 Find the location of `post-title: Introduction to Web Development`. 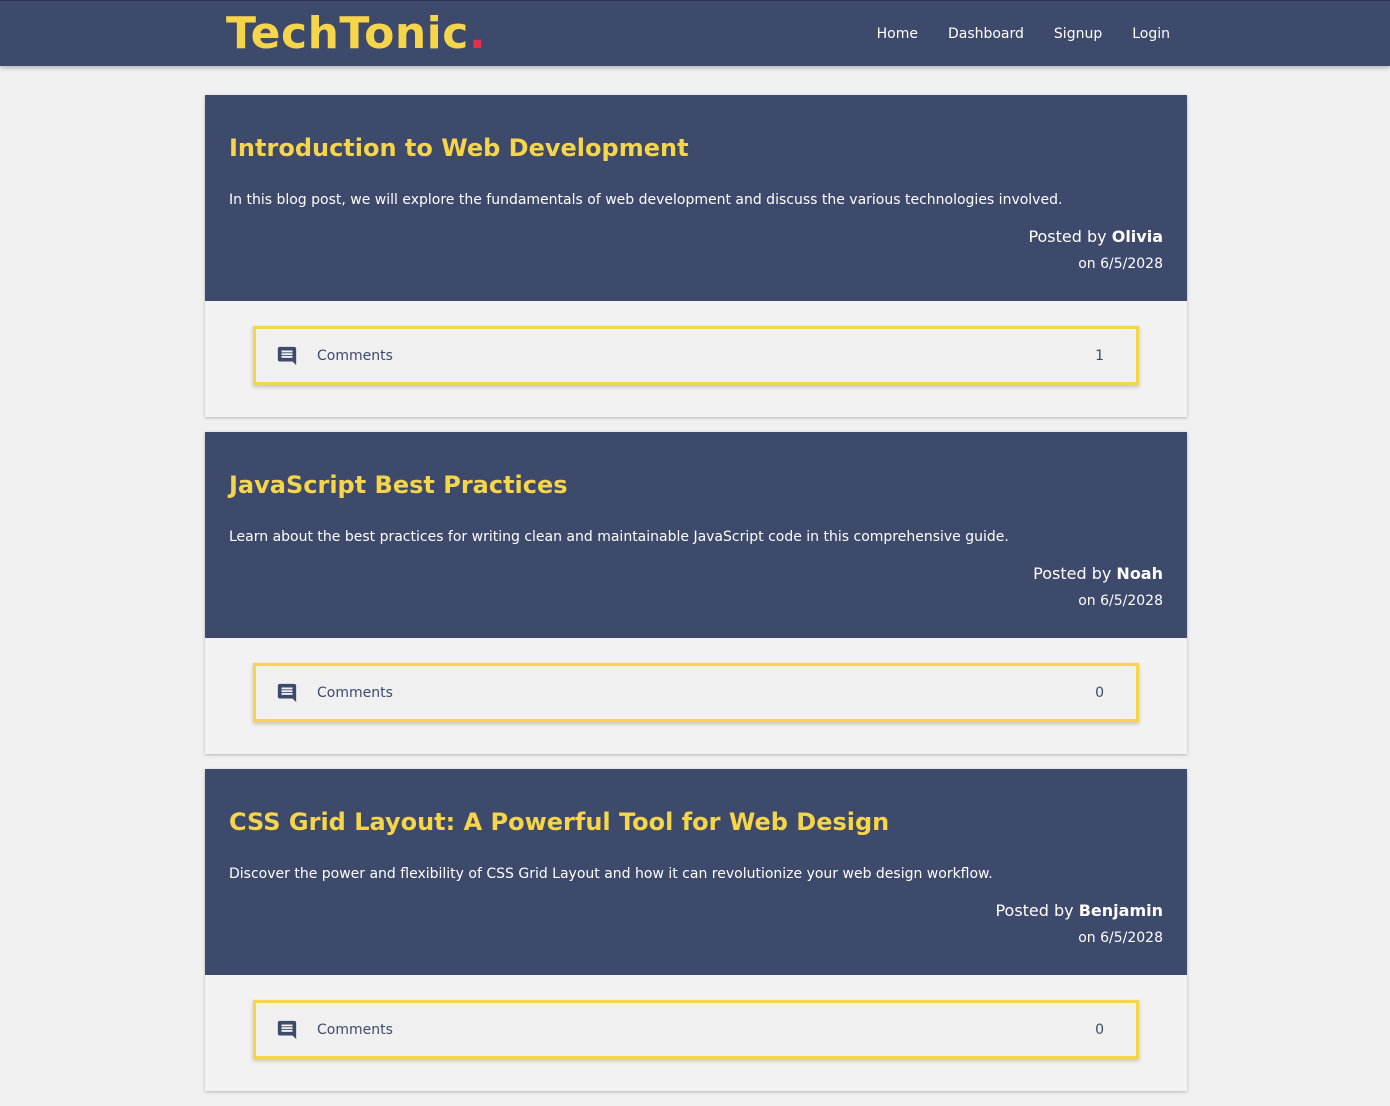

post-title: Introduction to Web Development is located at coordinates (696, 148).